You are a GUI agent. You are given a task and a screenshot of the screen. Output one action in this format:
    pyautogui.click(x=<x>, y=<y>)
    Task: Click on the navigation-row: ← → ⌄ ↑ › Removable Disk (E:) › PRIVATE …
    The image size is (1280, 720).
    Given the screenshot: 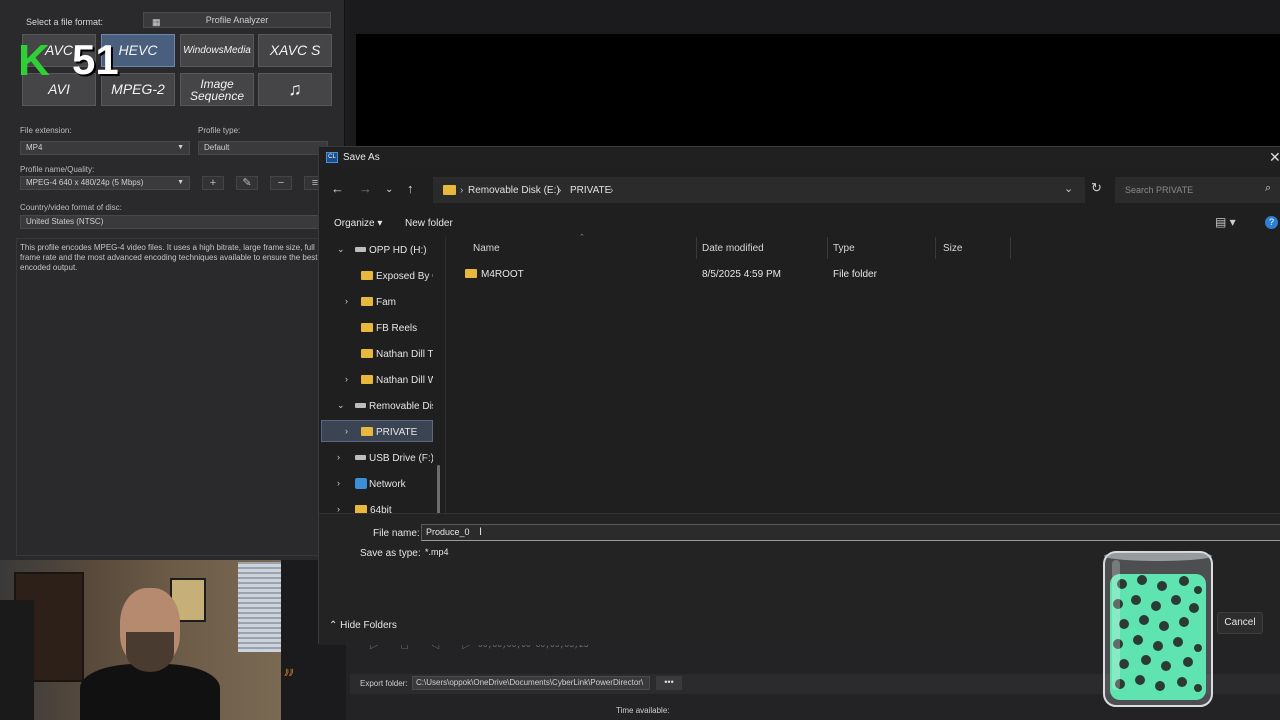 What is the action you would take?
    pyautogui.click(x=799, y=191)
    